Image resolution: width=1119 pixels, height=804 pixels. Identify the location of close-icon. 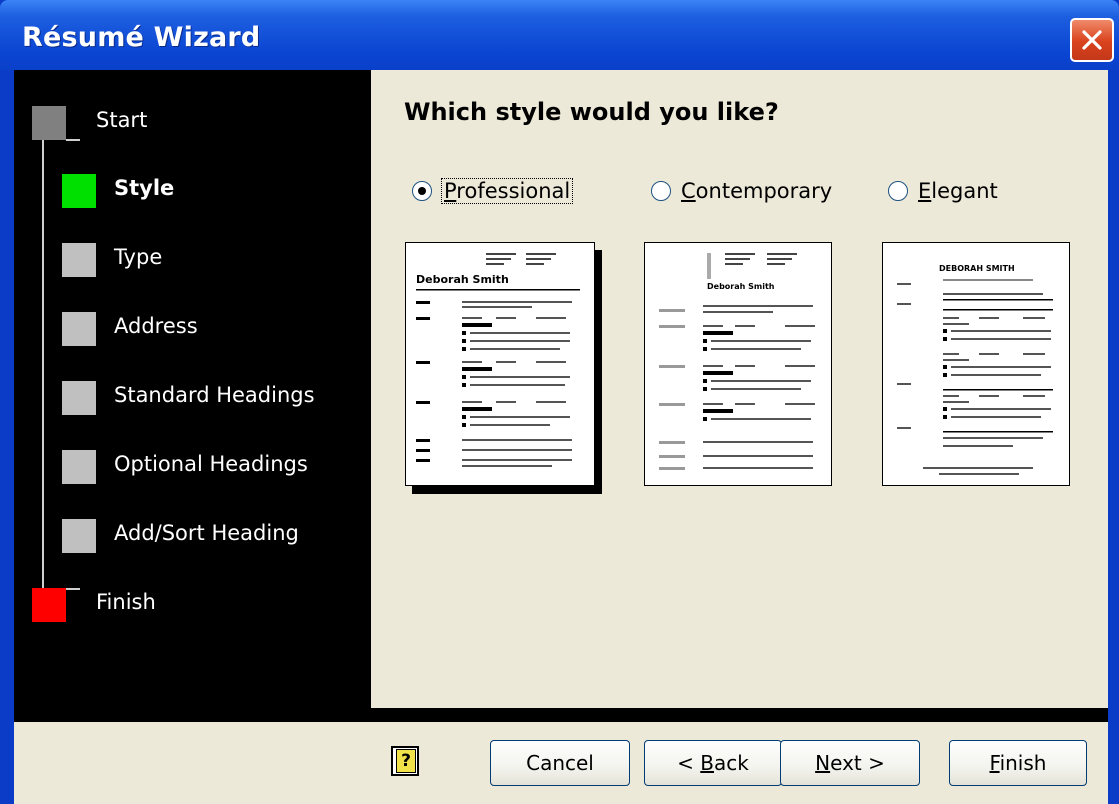
(1092, 40).